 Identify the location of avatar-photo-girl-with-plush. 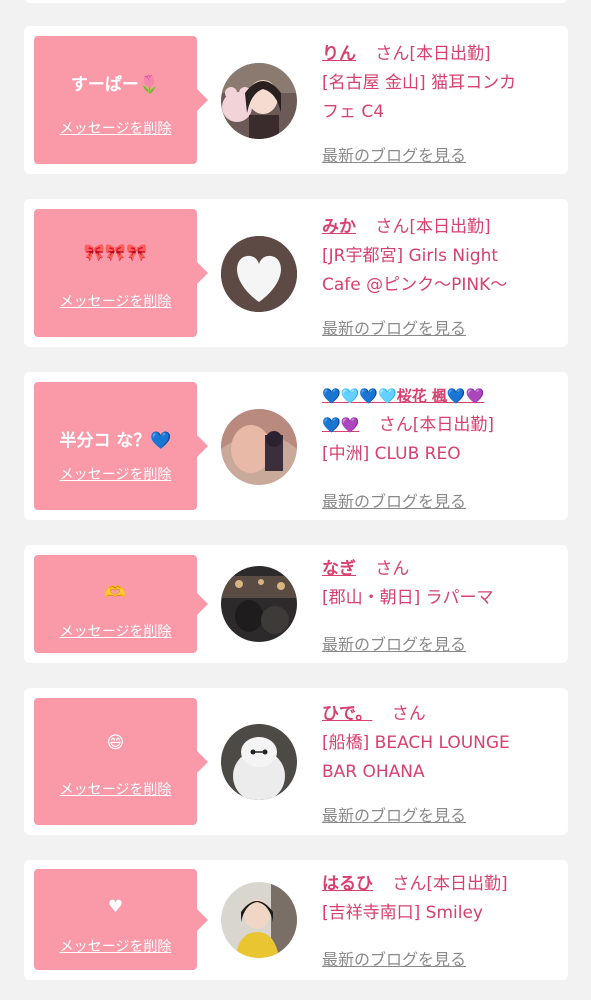
(259, 101).